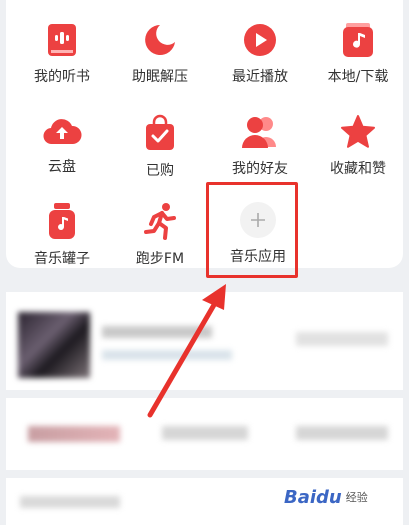 Image resolution: width=409 pixels, height=525 pixels. Describe the element at coordinates (343, 497) in the screenshot. I see `baidu-watermark: Baidu 经验` at that location.